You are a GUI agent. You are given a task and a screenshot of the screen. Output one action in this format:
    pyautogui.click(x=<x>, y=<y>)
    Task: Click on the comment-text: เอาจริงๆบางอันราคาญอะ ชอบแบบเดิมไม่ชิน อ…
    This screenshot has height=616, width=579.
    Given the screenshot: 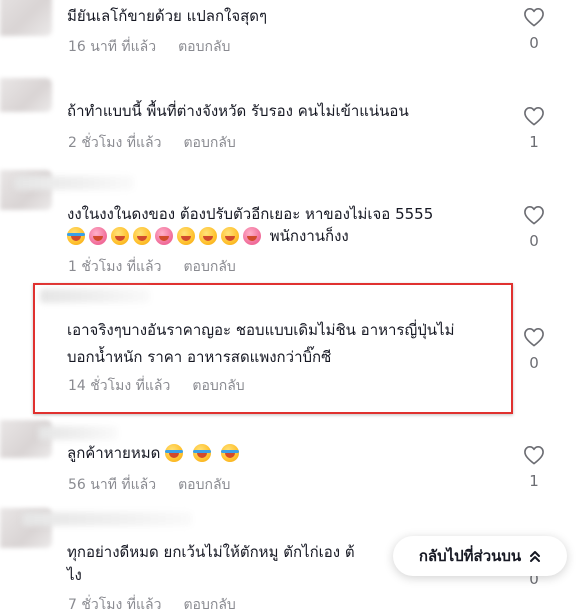 What is the action you would take?
    pyautogui.click(x=261, y=330)
    